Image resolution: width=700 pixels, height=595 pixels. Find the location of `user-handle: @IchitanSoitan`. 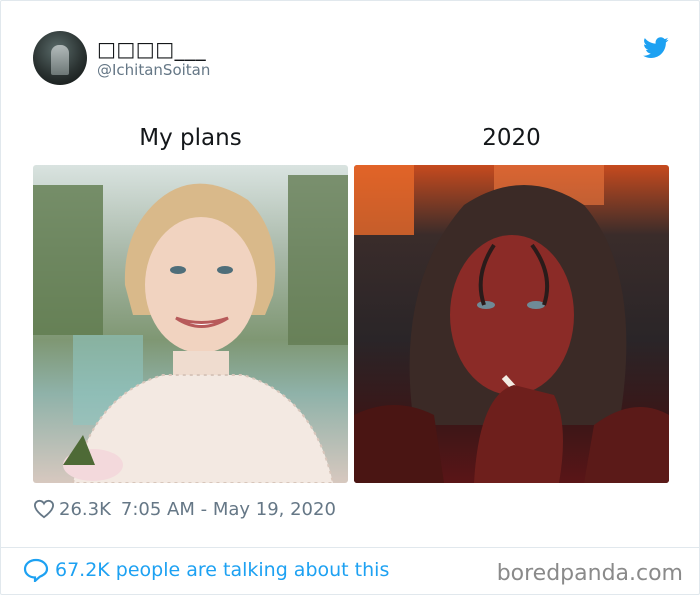

user-handle: @IchitanSoitan is located at coordinates (153, 70).